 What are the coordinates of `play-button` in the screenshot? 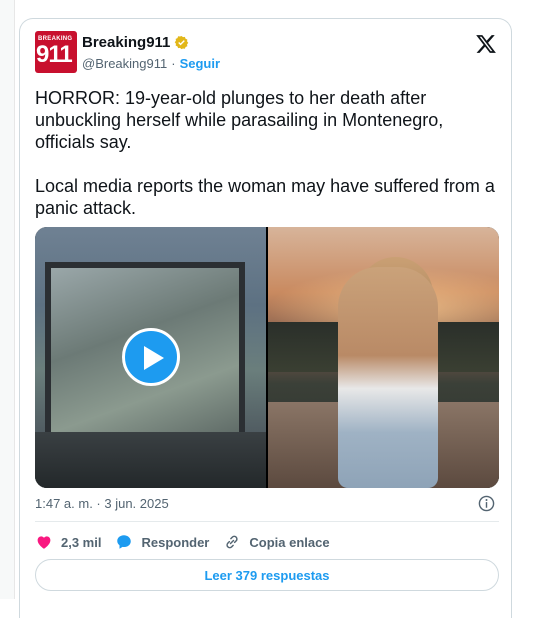 It's located at (151, 357).